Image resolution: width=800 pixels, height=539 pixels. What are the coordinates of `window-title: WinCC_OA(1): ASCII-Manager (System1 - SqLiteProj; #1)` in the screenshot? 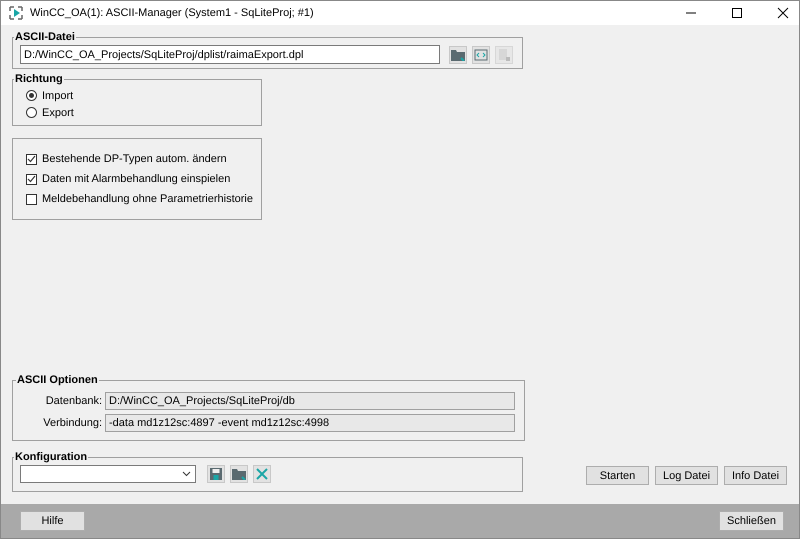 It's located at (172, 13).